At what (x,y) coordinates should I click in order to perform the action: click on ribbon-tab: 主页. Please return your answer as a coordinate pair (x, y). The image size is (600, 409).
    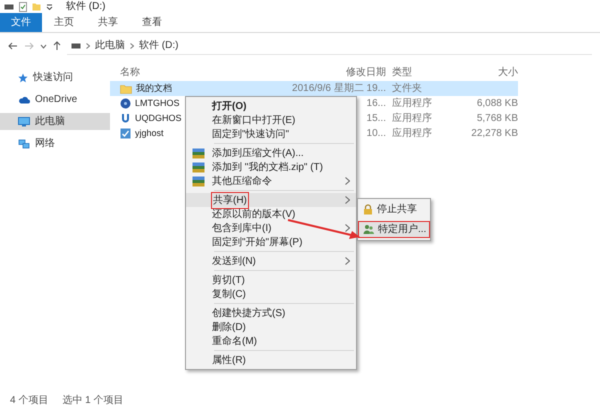
    Looking at the image, I should click on (64, 22).